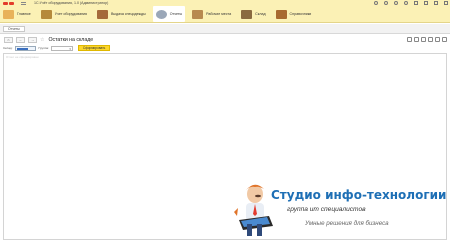 This screenshot has height=243, width=450. I want to click on generate-button: Сформировать, so click(94, 48).